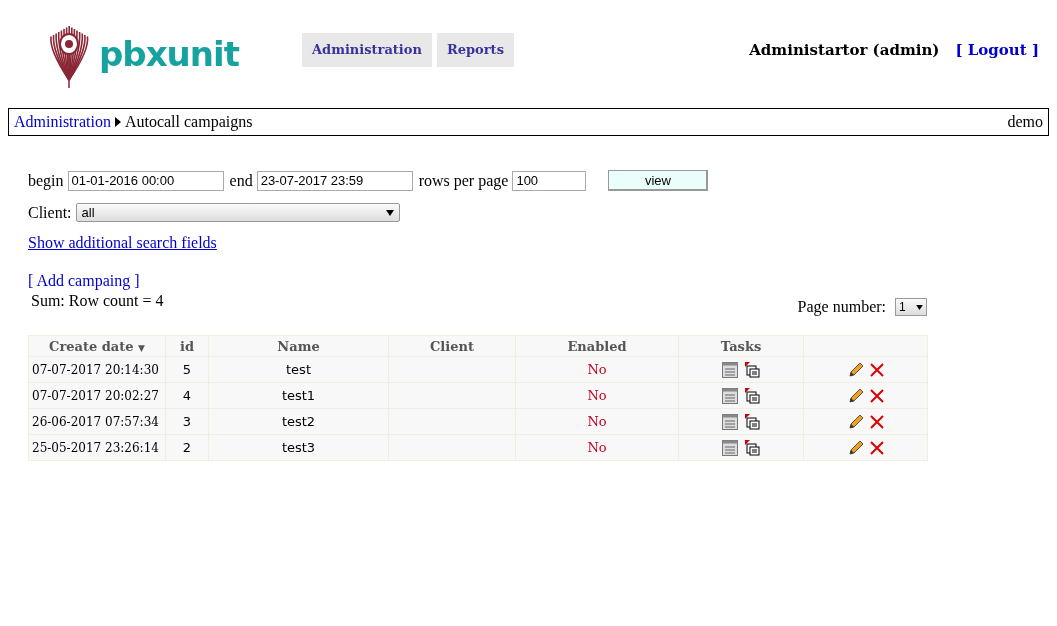 The height and width of the screenshot is (626, 1057). I want to click on client-label: Client:, so click(50, 212).